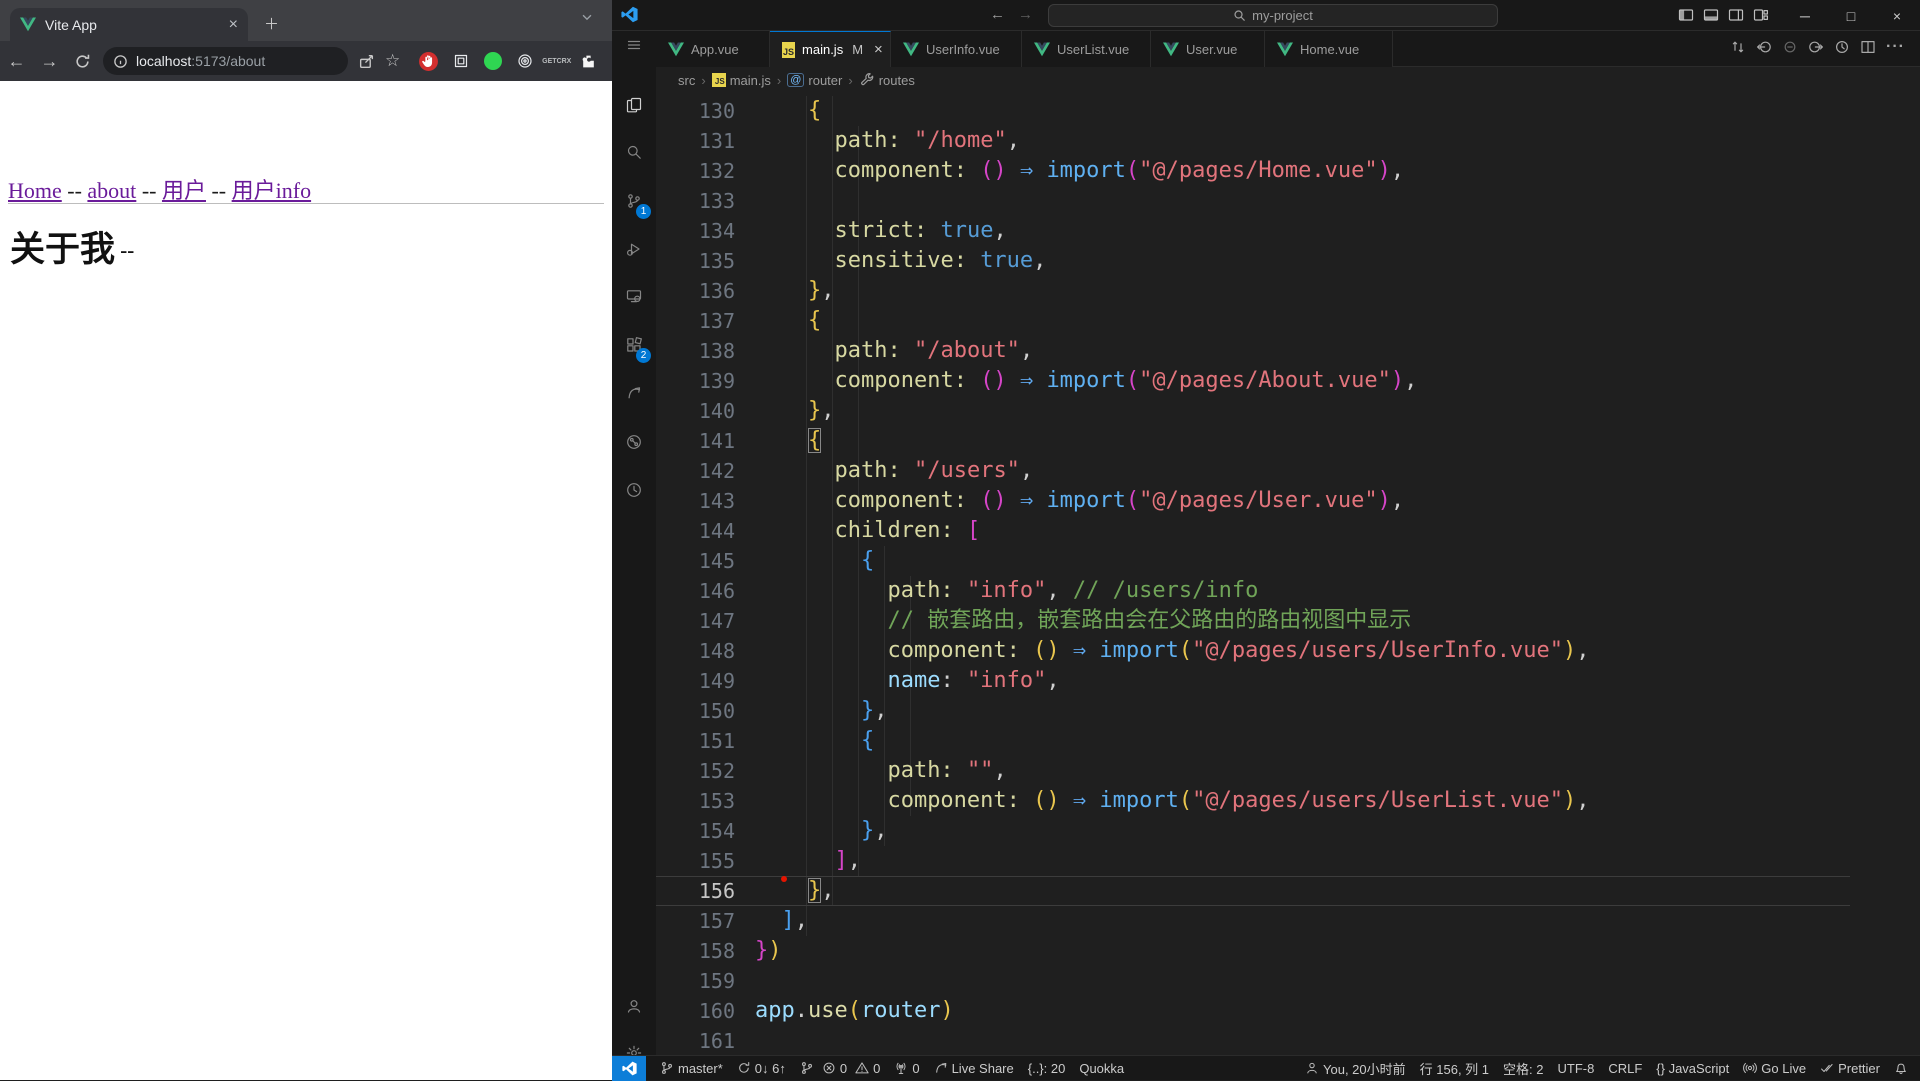 This screenshot has width=1920, height=1081. Describe the element at coordinates (1253, 141) in the screenshot. I see `code-line: 131 path: "/home",` at that location.